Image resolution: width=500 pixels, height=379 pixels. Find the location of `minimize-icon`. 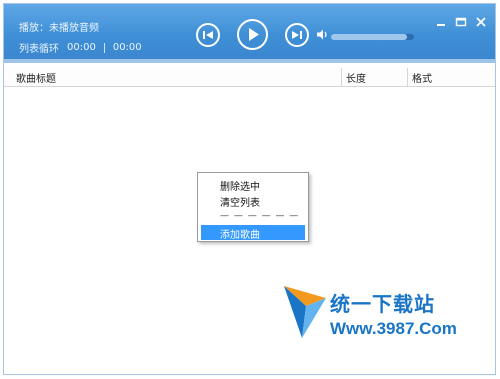

minimize-icon is located at coordinates (441, 25).